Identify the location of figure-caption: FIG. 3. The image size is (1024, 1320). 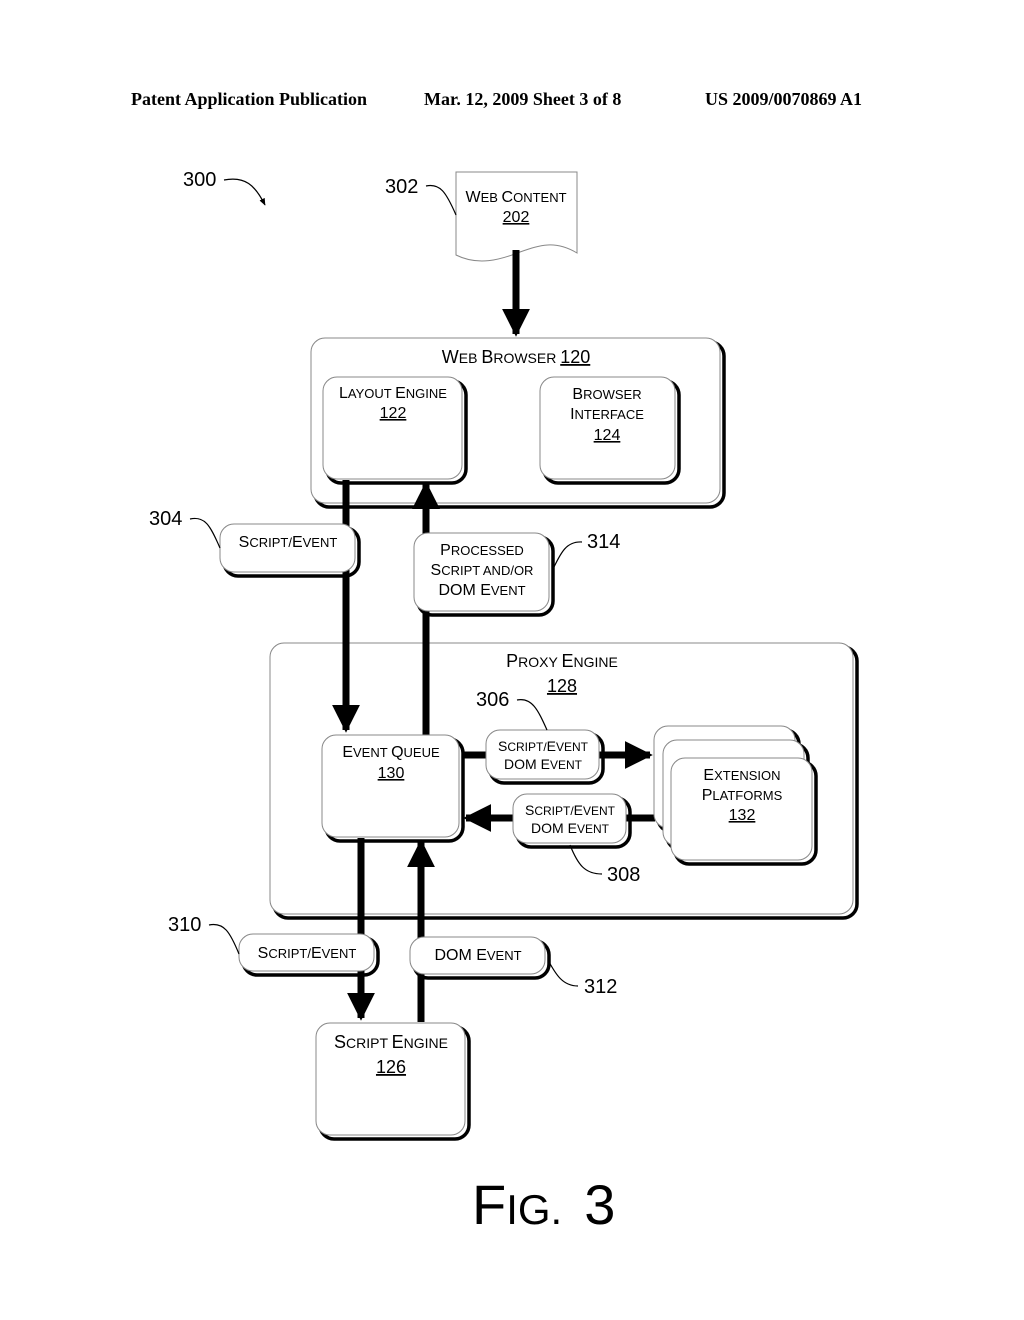
(543, 1204).